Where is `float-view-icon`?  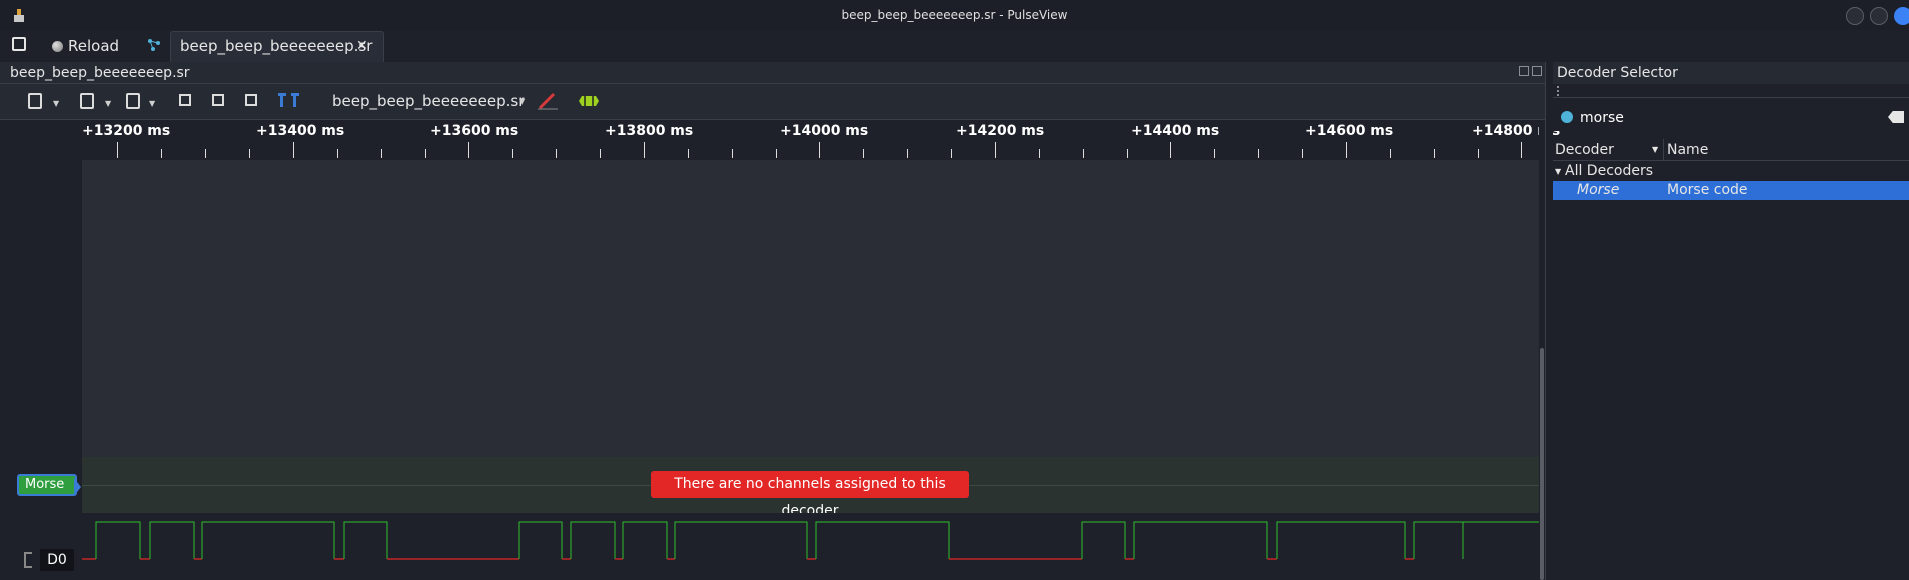
float-view-icon is located at coordinates (1524, 71).